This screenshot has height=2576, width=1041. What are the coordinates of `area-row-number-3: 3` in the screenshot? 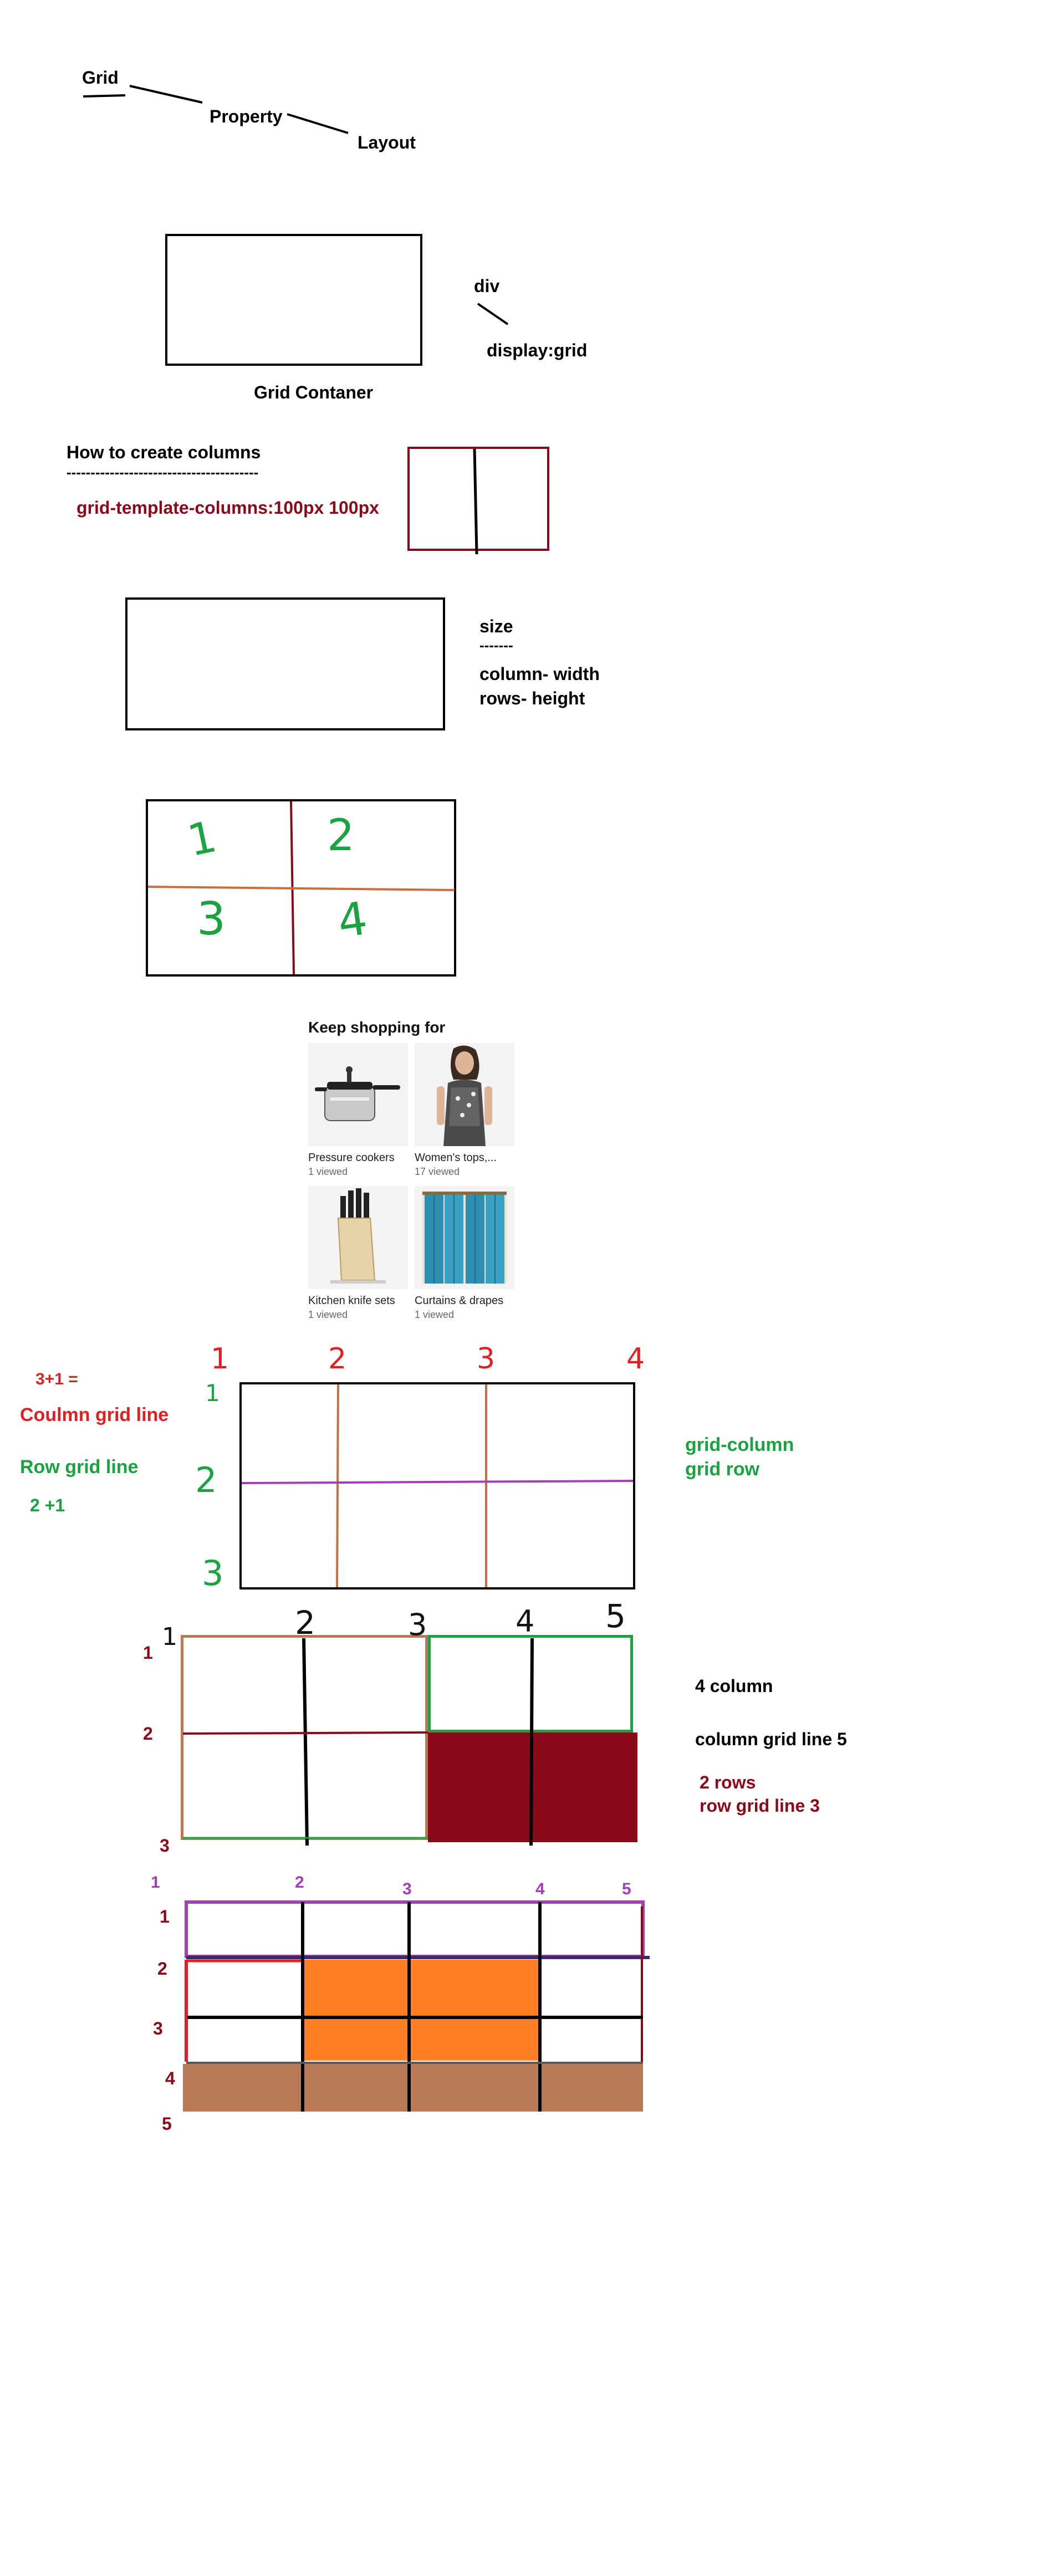 It's located at (158, 2028).